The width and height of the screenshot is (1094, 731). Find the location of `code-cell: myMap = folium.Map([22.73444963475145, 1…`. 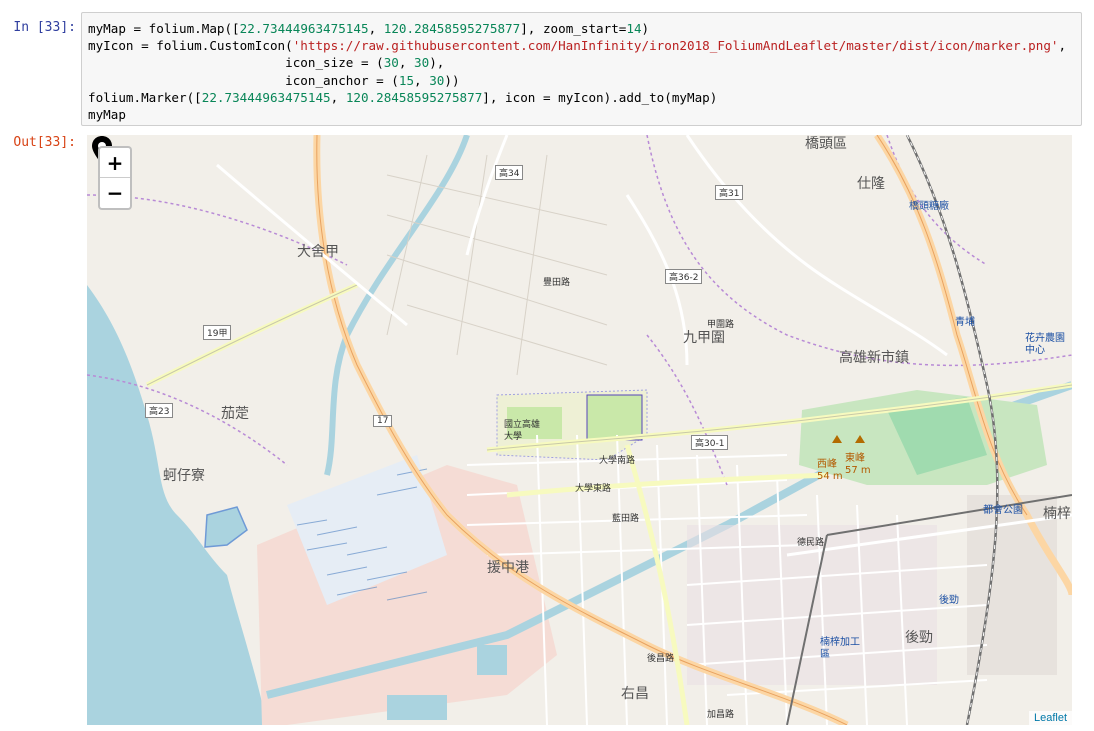

code-cell: myMap = folium.Map([22.73444963475145, 1… is located at coordinates (581, 69).